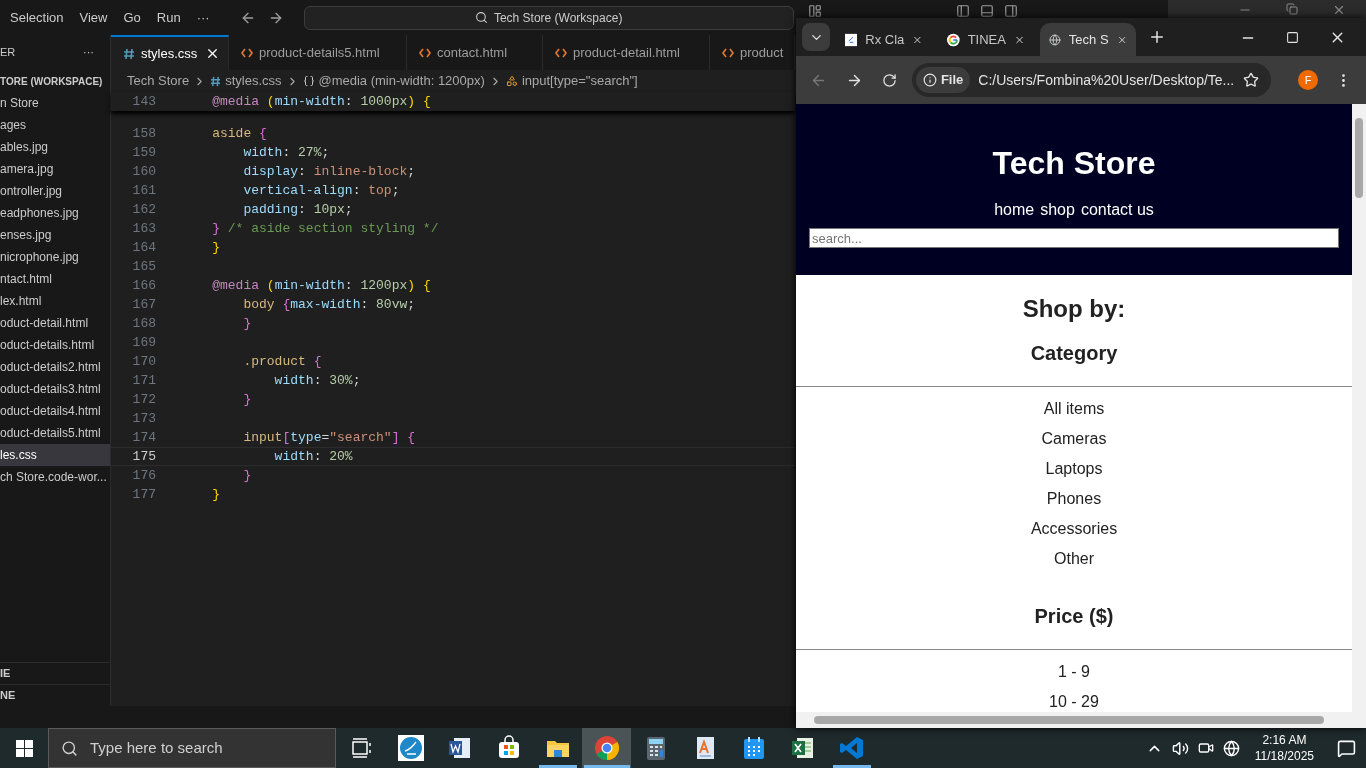 Image resolution: width=1366 pixels, height=768 pixels. I want to click on chrome-icon, so click(606, 748).